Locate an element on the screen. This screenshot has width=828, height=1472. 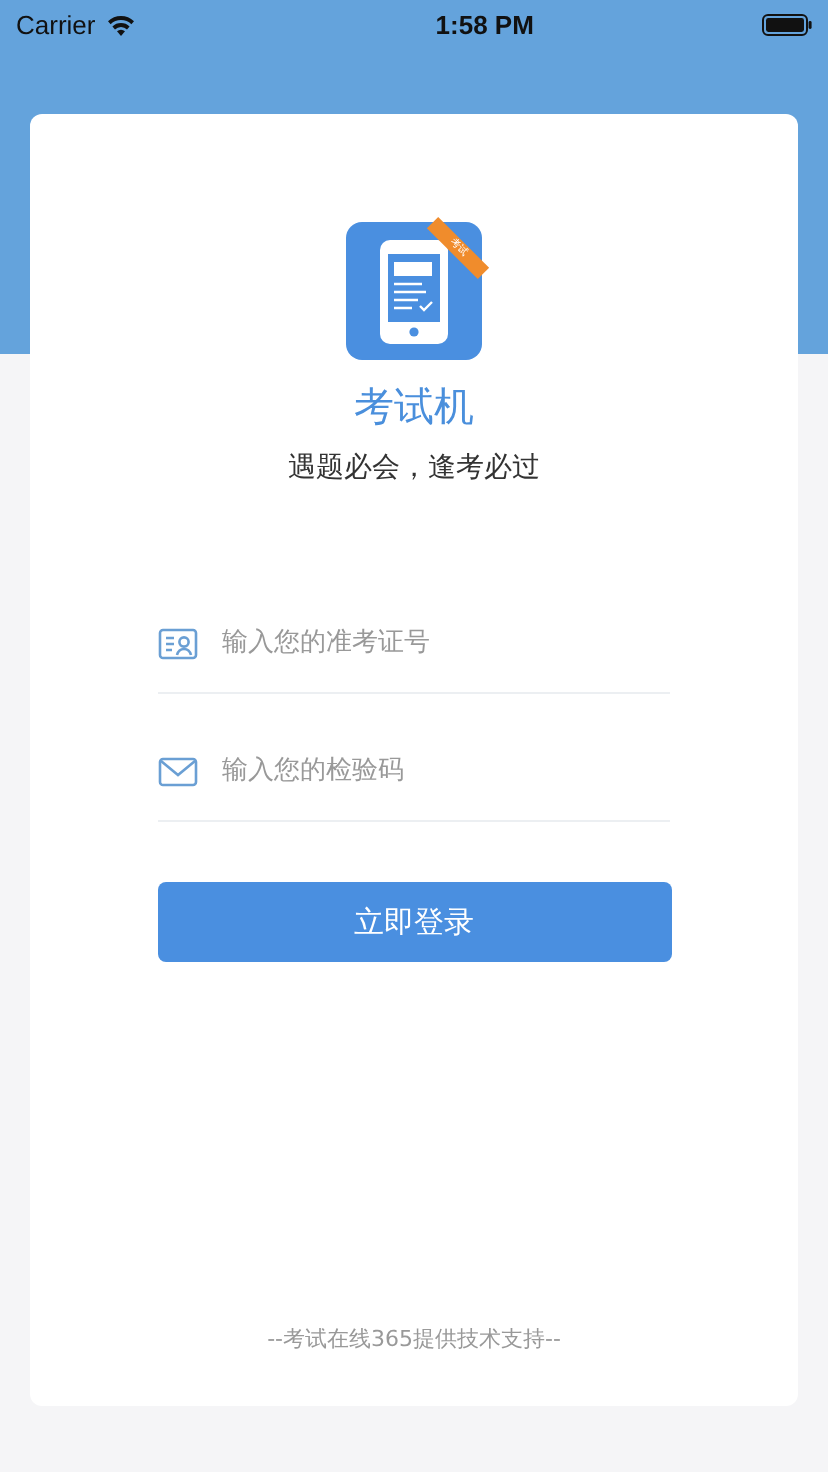
carrier-name: Carrier is located at coordinates (56, 24).